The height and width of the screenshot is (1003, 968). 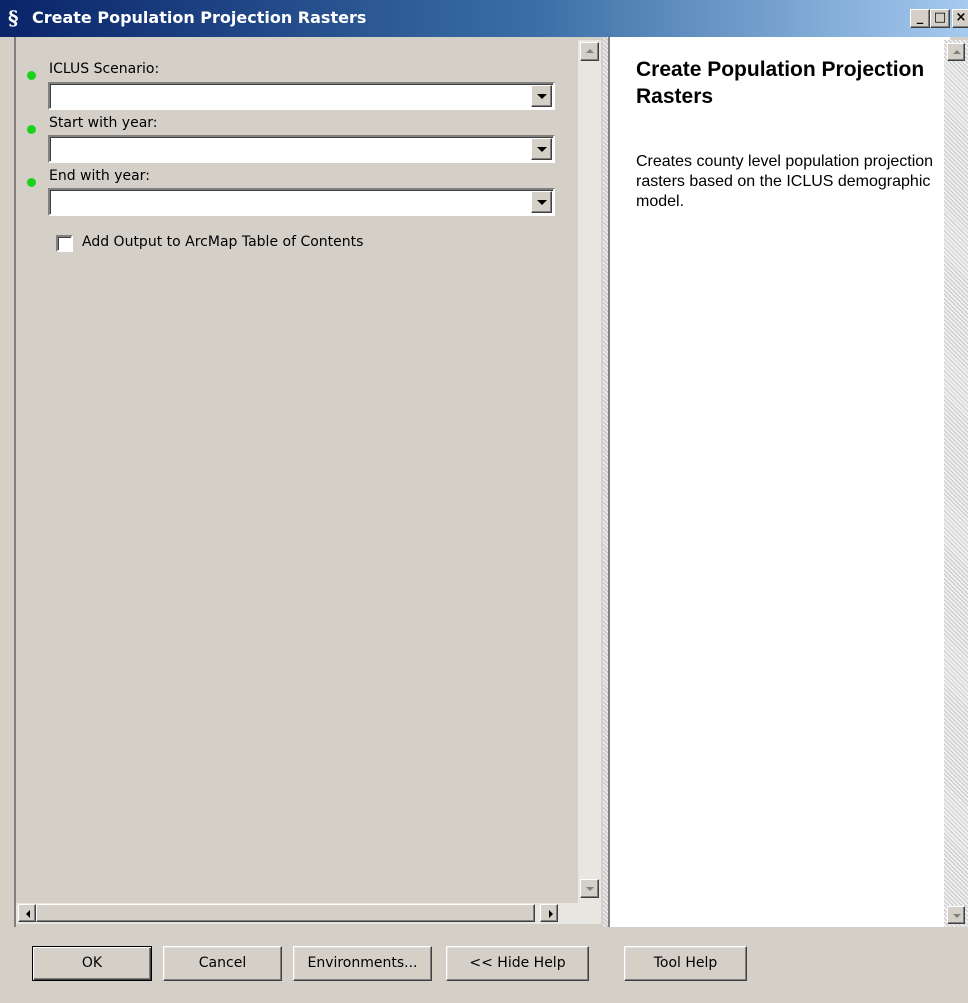 I want to click on iclus-scenario-label: ICLUS Scenario:, so click(x=104, y=69).